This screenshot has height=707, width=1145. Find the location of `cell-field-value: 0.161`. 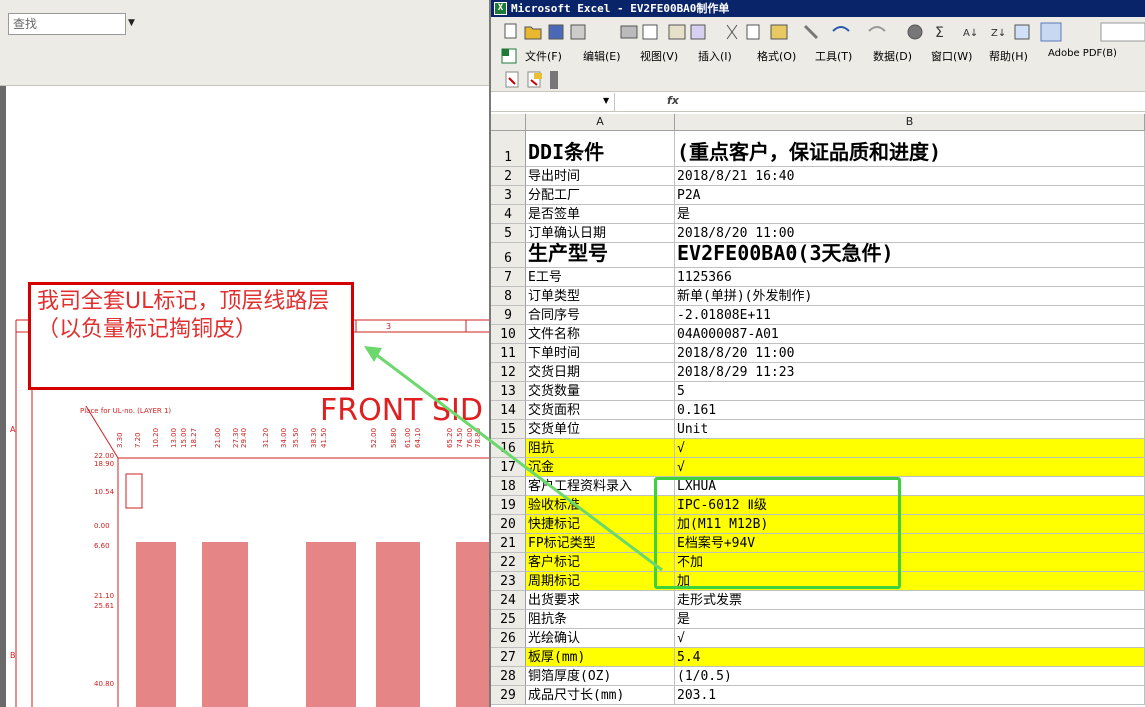

cell-field-value: 0.161 is located at coordinates (910, 410).